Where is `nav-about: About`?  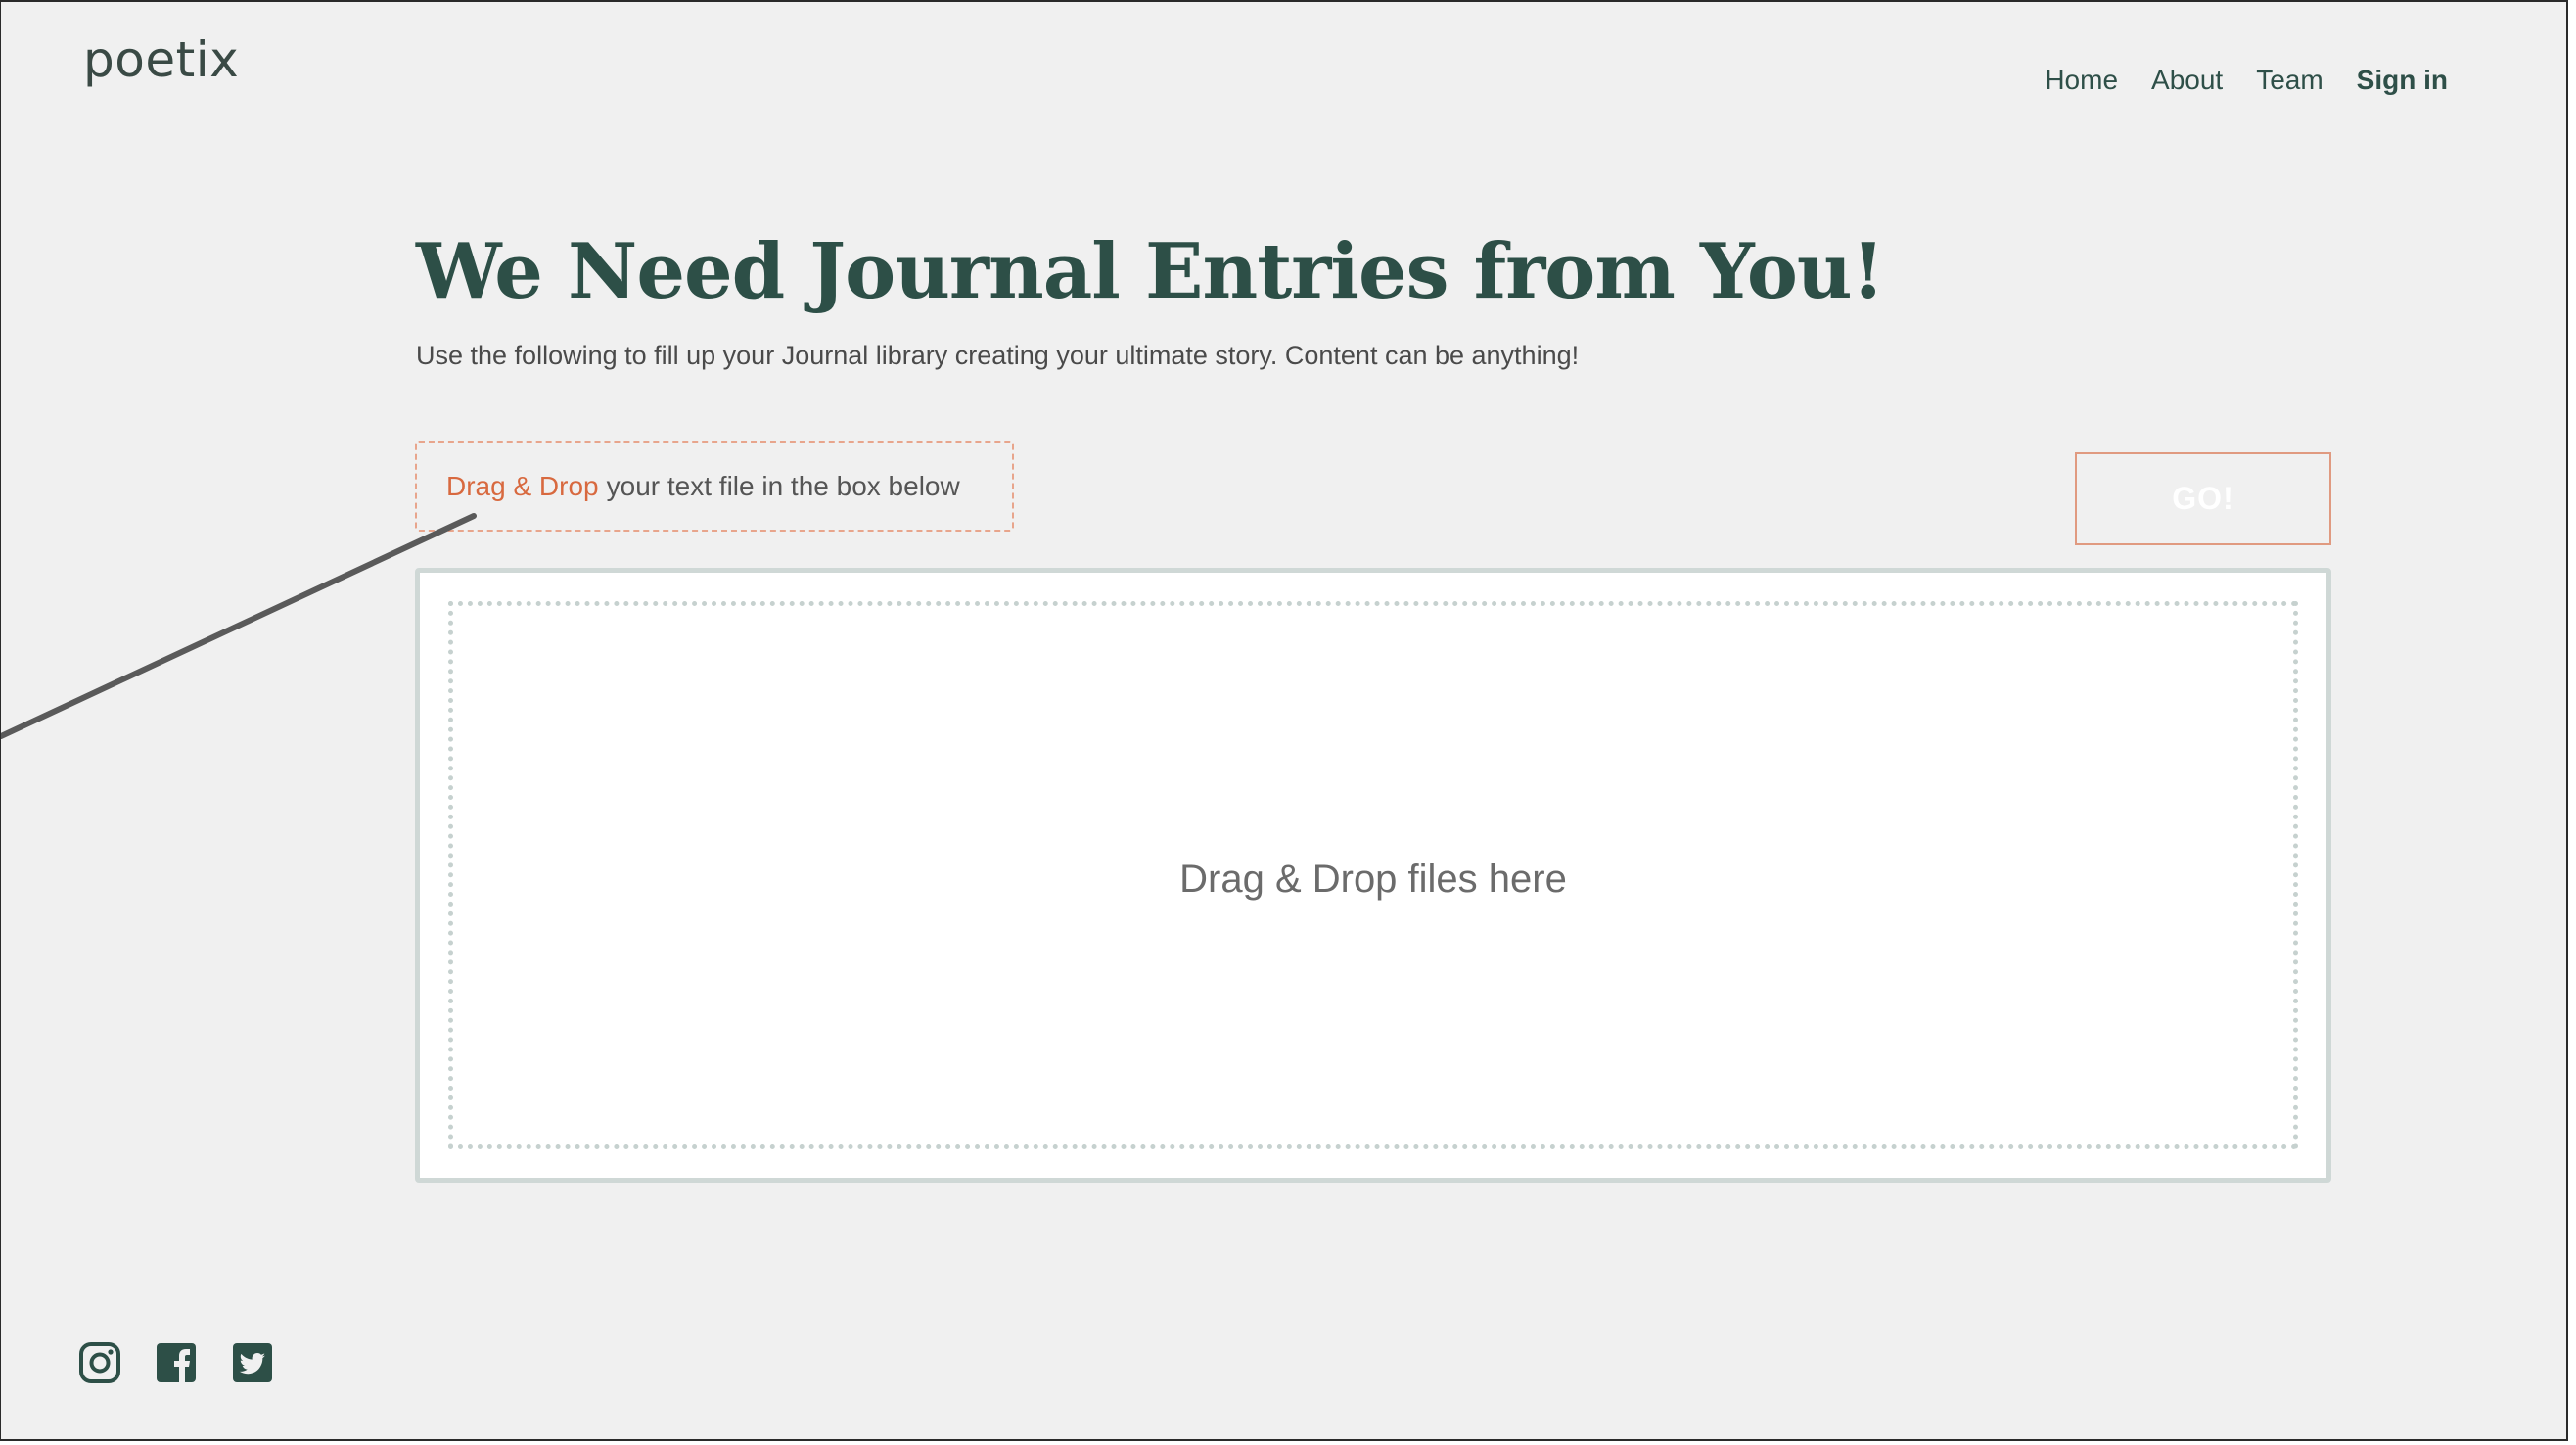
nav-about: About is located at coordinates (2187, 80).